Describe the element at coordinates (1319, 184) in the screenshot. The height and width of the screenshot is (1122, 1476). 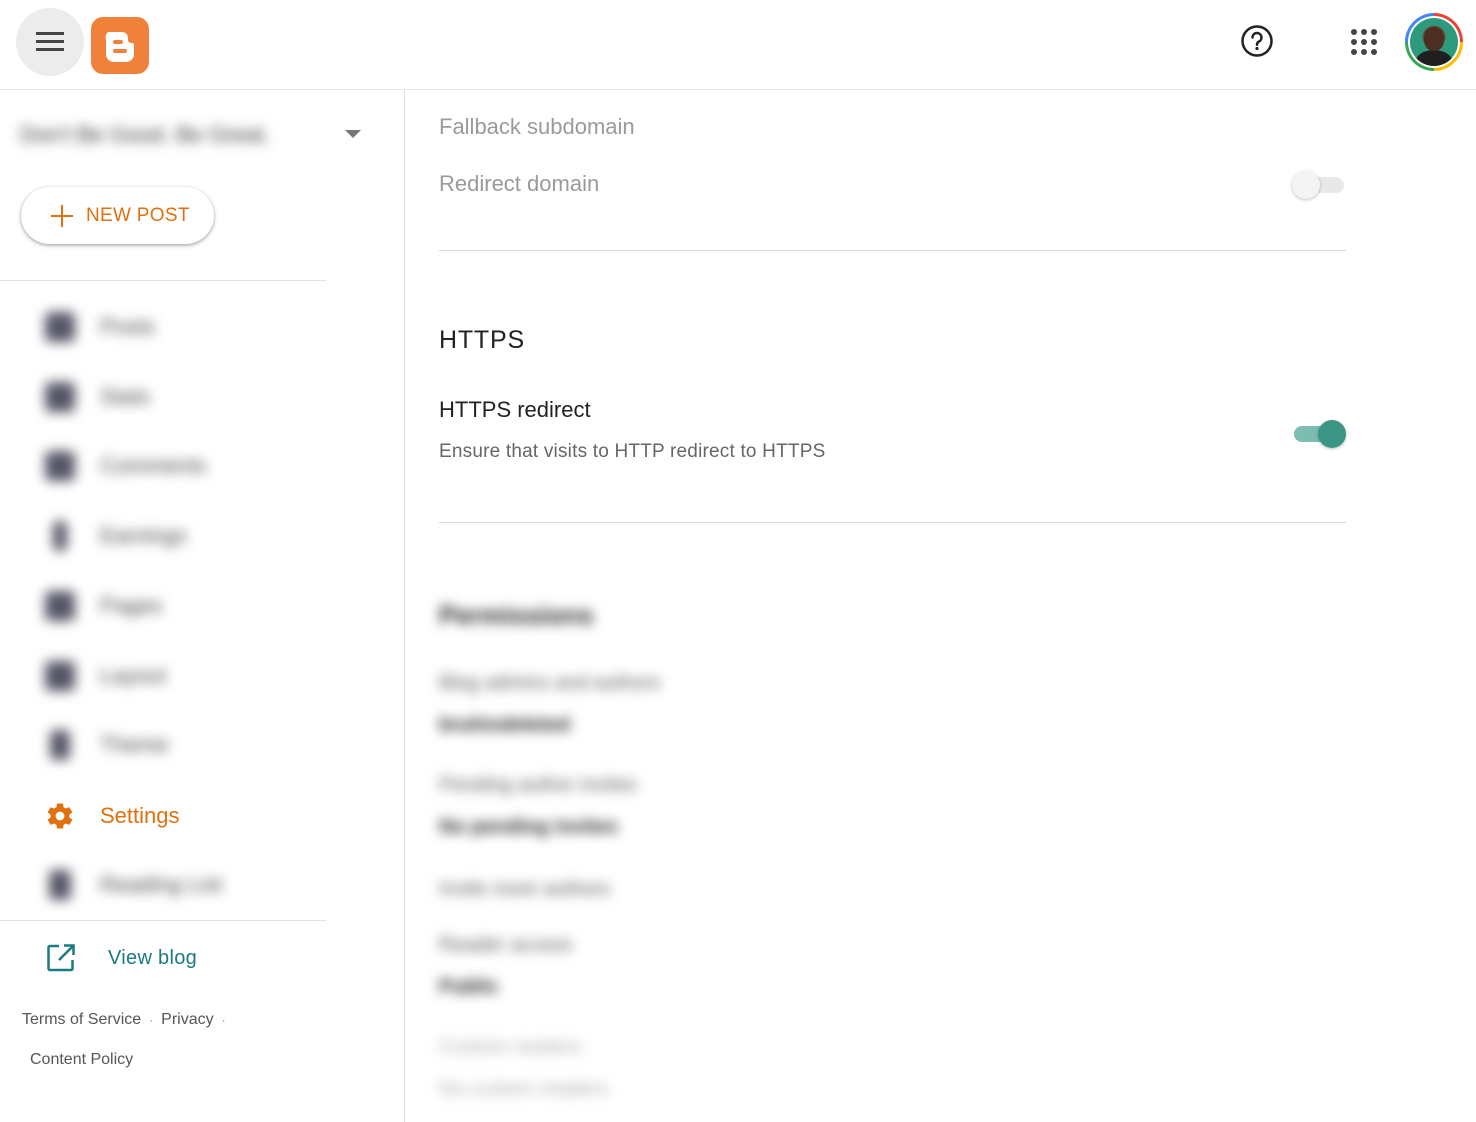
I see `redirect-domain-toggle` at that location.